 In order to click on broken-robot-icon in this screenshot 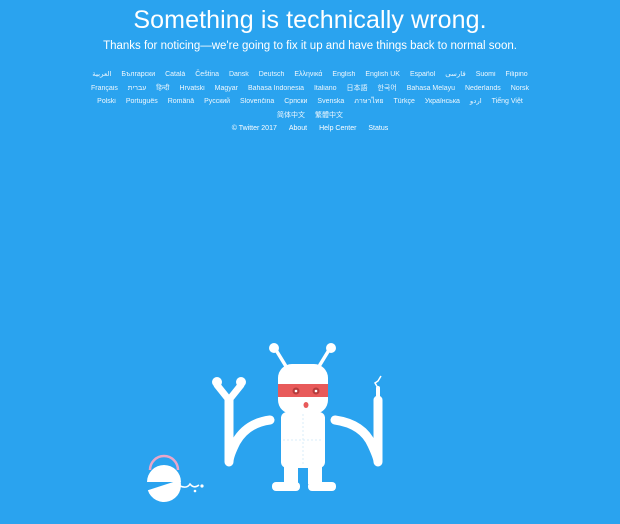, I will do `click(265, 422)`.